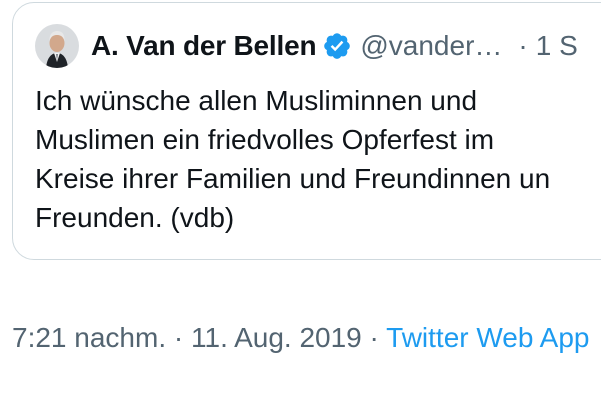  Describe the element at coordinates (557, 46) in the screenshot. I see `quoted-tweet-time: 1 S` at that location.